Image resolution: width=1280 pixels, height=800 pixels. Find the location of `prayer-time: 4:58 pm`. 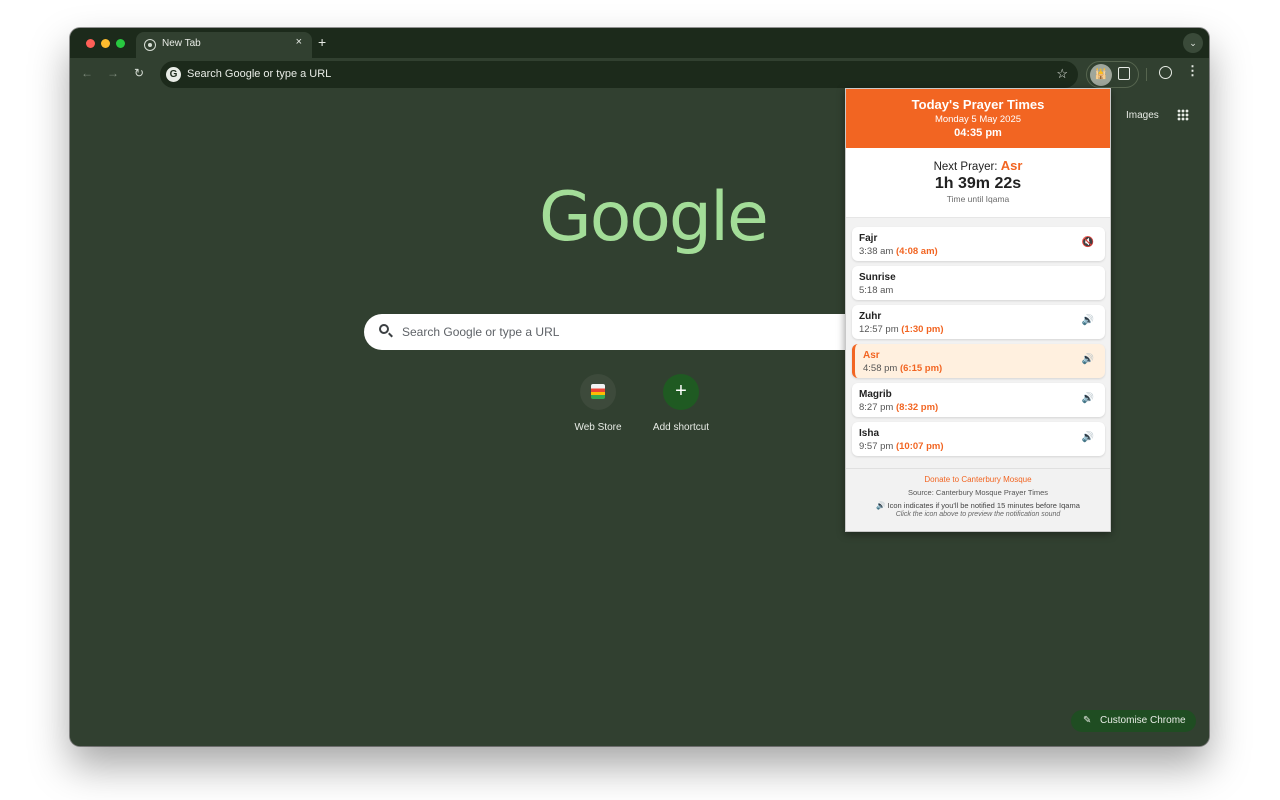

prayer-time: 4:58 pm is located at coordinates (880, 368).